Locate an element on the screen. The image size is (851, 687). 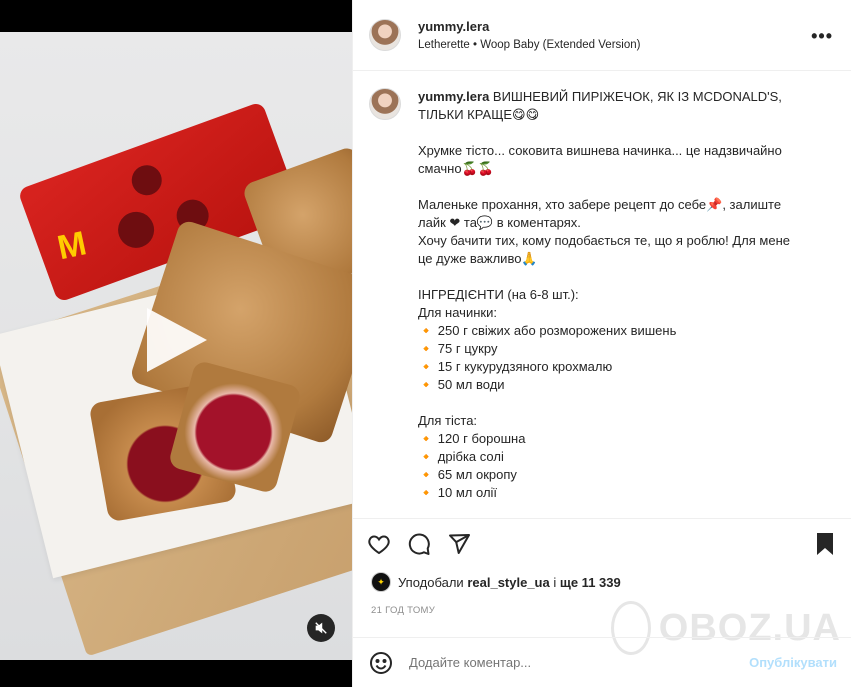
caption-title-line-2: ТІЛЬКИ КРАЩЕ😋😋 is located at coordinates (479, 114).